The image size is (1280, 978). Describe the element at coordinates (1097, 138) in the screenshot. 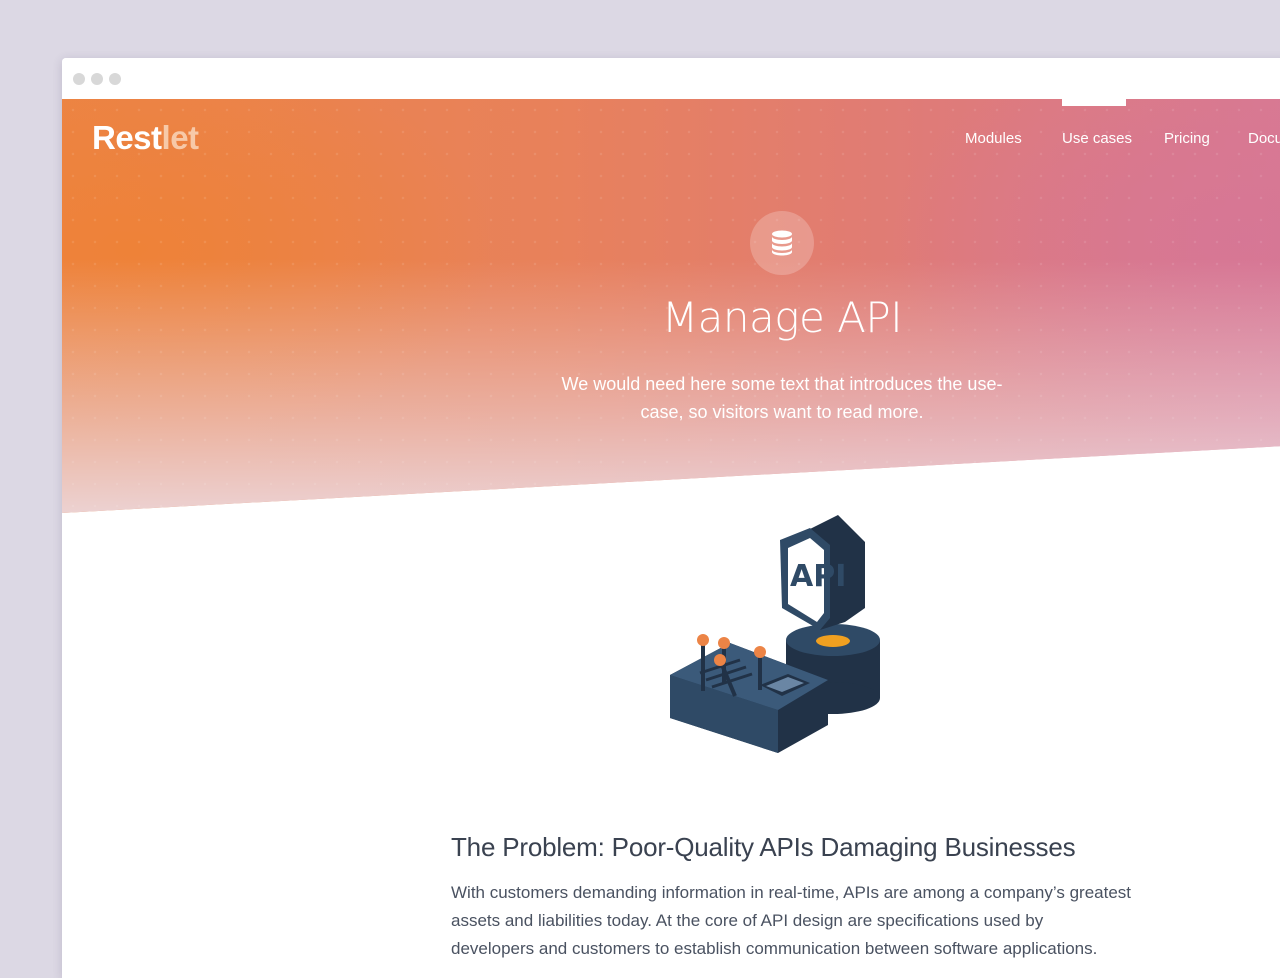

I see `nav-item-use-cases: Use cases` at that location.